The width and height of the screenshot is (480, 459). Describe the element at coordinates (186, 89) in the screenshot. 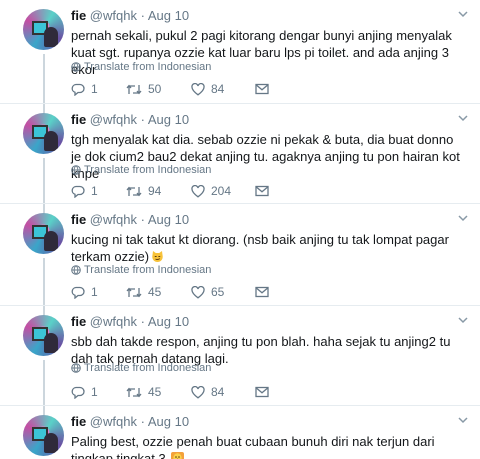

I see `tweet-actions: 1 50 84` at that location.